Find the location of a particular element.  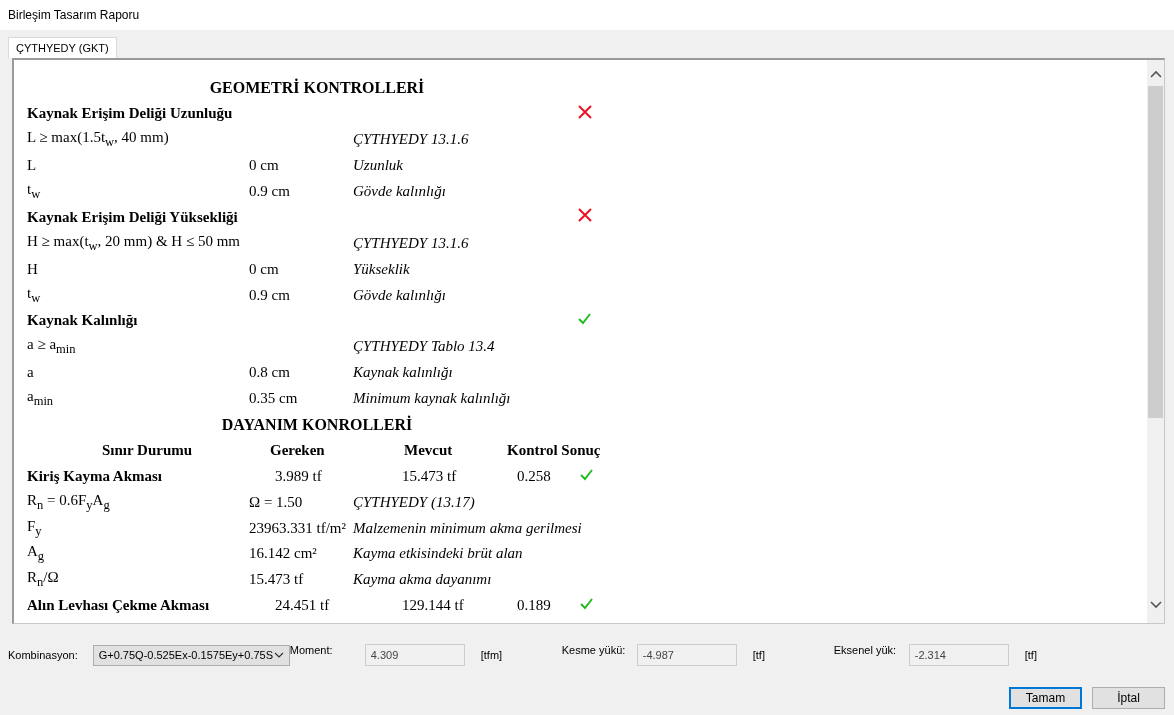

available-value: 129.144 tf is located at coordinates (433, 606).